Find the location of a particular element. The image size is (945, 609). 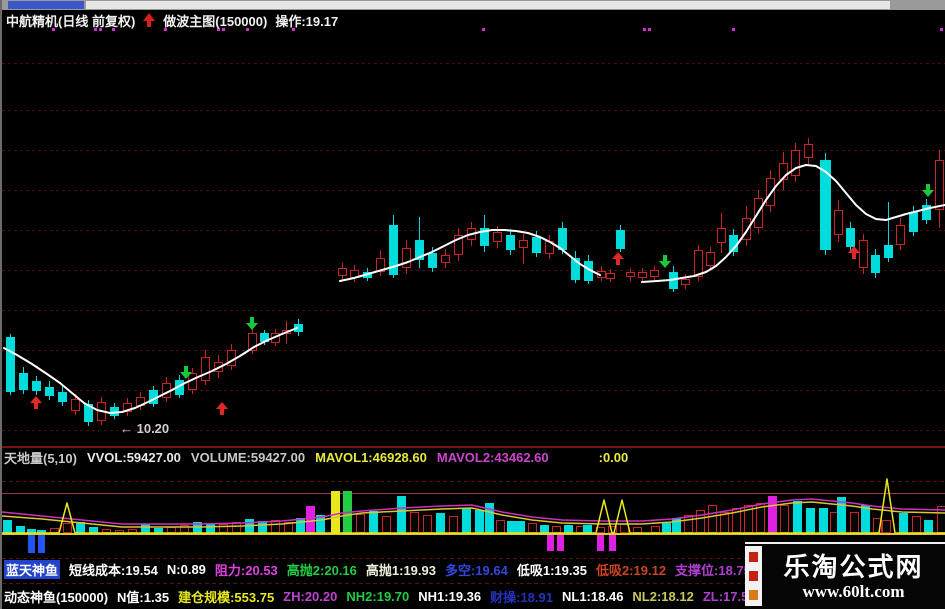

watermark-text: 乐淘公式网 www.60lt.com is located at coordinates (853, 576).